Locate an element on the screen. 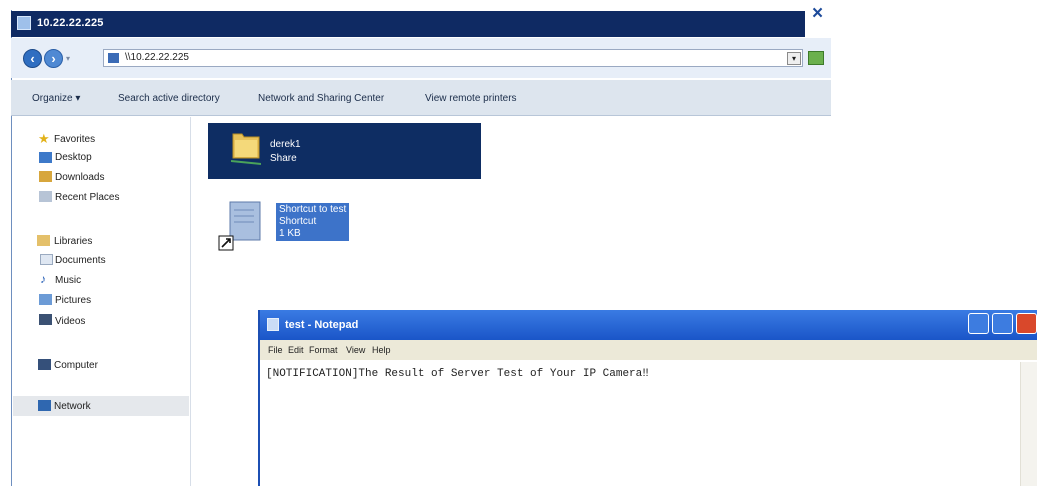  nav-desktop: Desktop is located at coordinates (73, 157).